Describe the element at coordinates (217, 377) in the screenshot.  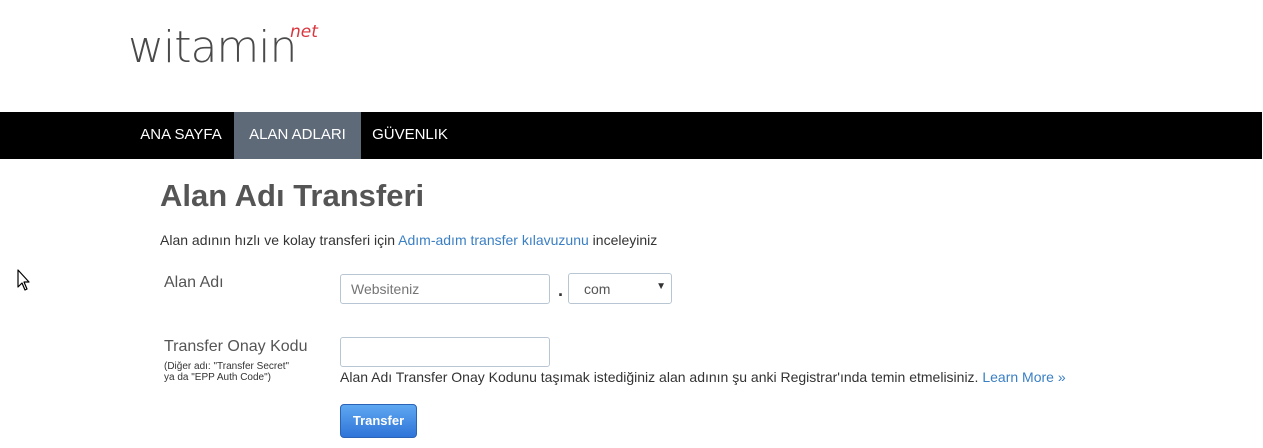
I see `auth-code-hint-line2: ya da "EPP Auth Code")` at that location.